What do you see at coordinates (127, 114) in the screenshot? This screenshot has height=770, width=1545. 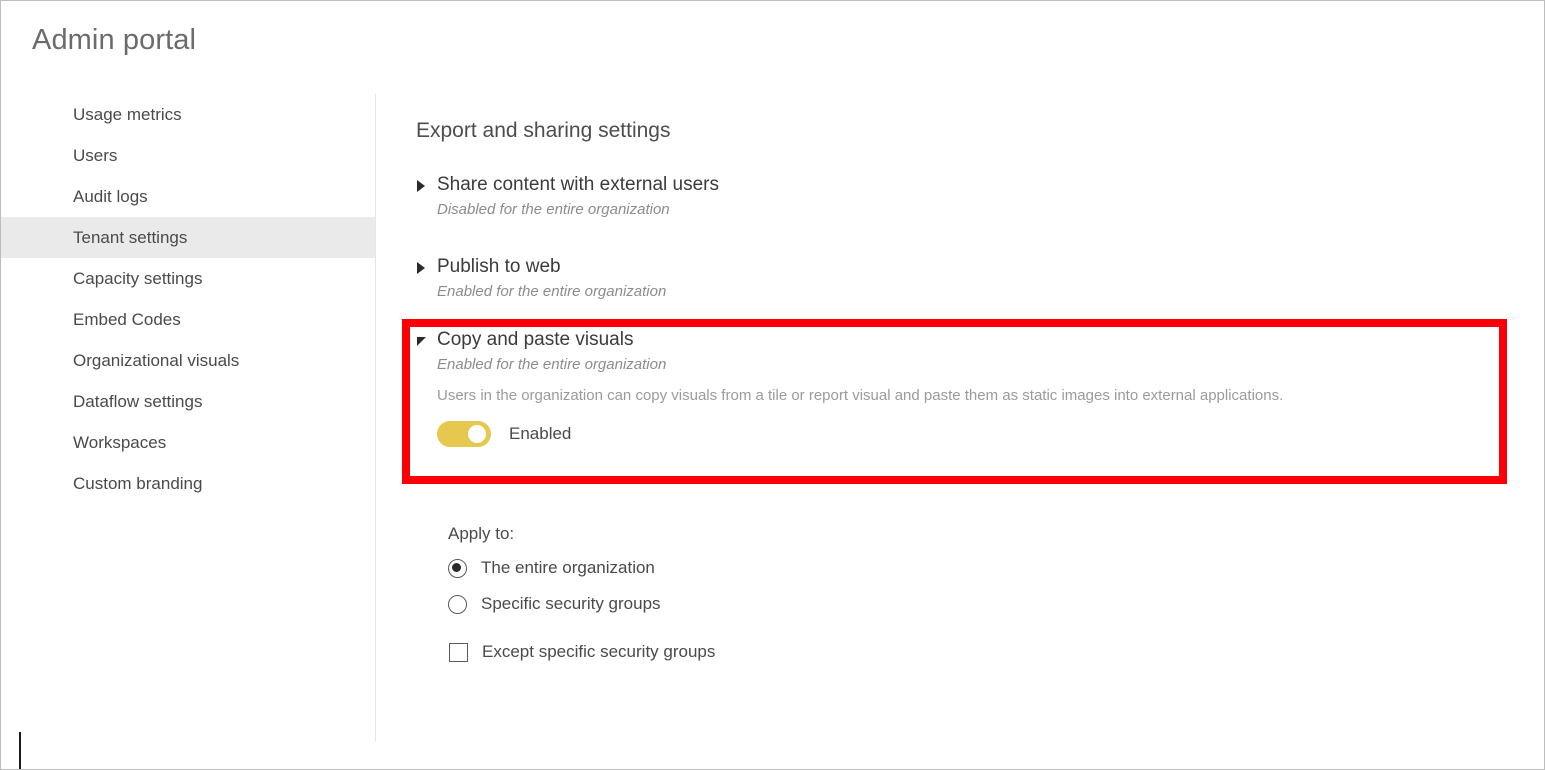 I see `sidebar-item-label: Usage metrics` at bounding box center [127, 114].